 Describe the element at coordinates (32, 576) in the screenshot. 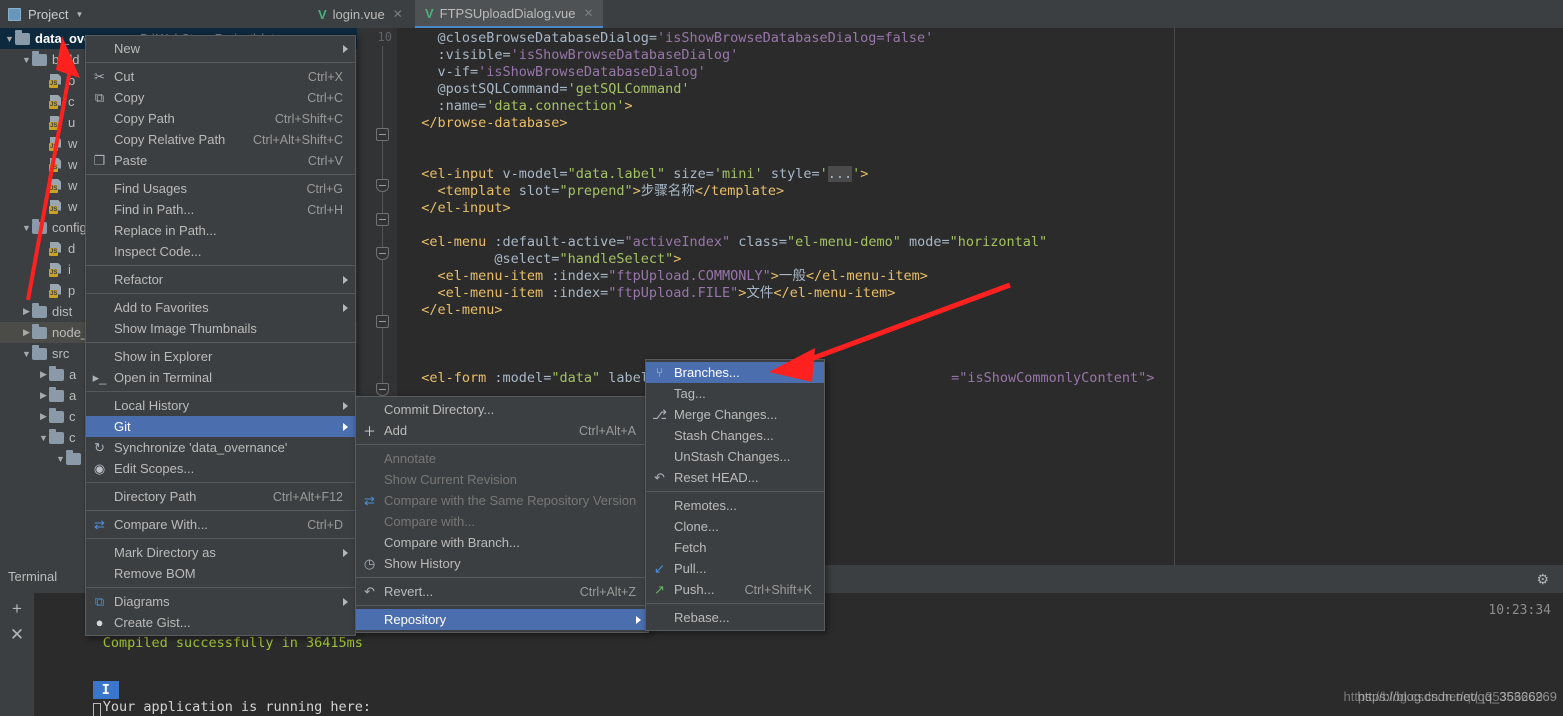

I see `terminal-tab: Terminal` at that location.